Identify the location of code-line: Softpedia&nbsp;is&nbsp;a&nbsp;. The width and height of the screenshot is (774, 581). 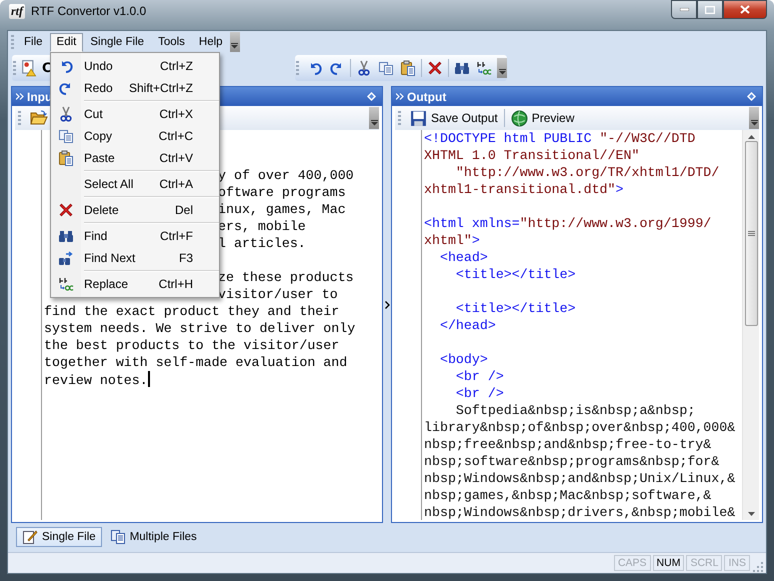
(575, 410).